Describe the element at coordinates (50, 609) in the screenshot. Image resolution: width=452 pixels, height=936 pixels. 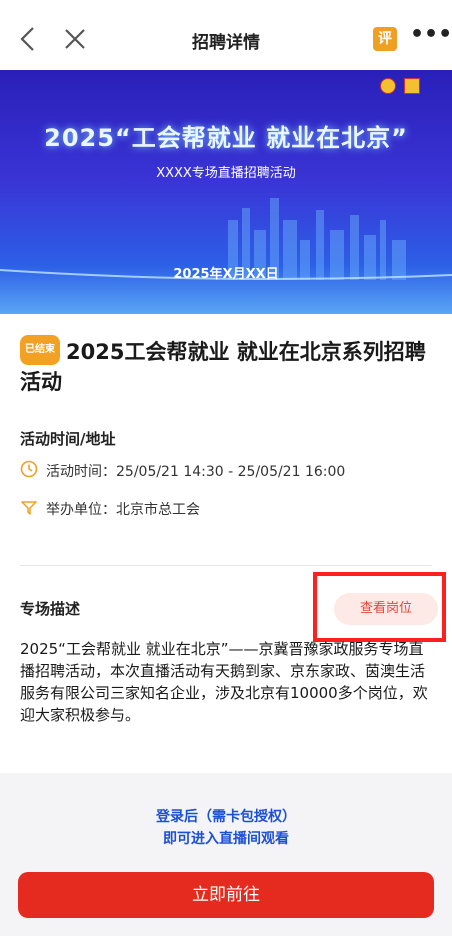
I see `description-label: 专场描述` at that location.